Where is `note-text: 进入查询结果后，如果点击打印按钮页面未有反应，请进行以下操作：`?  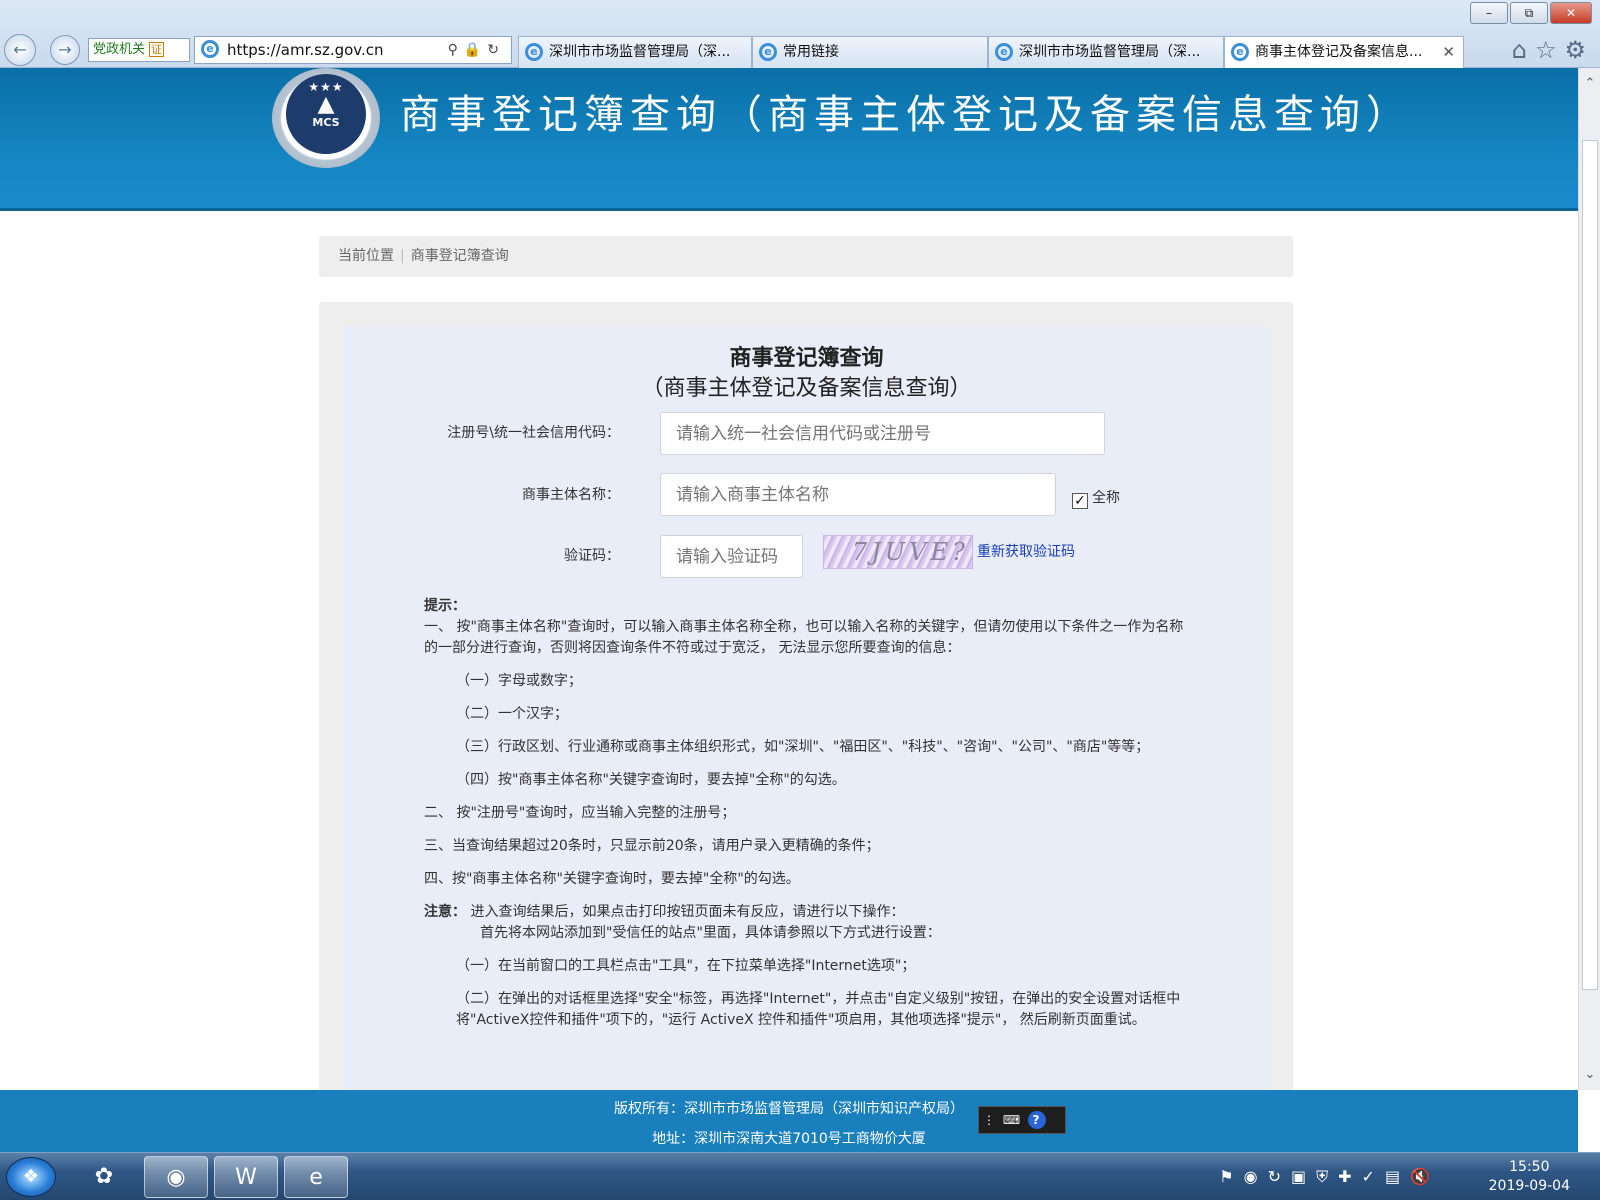 note-text: 进入查询结果后，如果点击打印按钮页面未有反应，请进行以下操作： is located at coordinates (687, 912).